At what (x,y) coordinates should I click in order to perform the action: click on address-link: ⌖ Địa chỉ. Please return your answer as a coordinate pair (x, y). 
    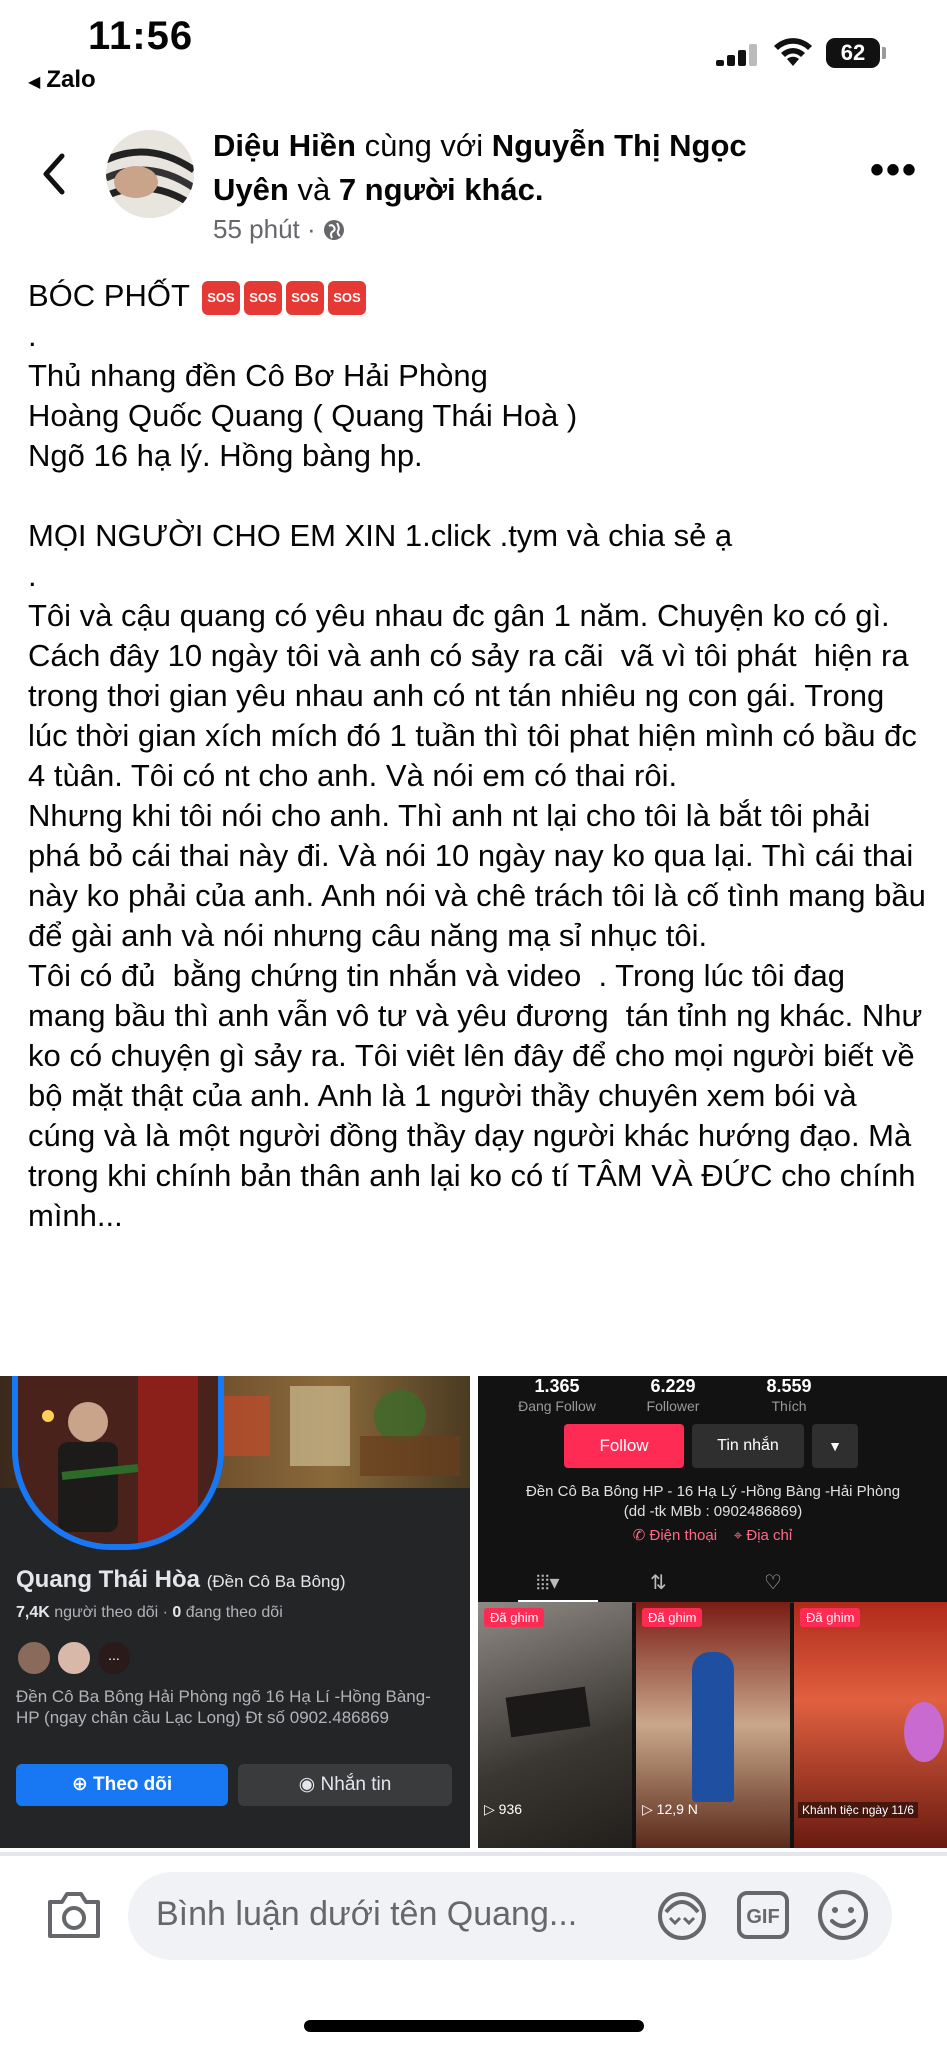
    Looking at the image, I should click on (763, 1535).